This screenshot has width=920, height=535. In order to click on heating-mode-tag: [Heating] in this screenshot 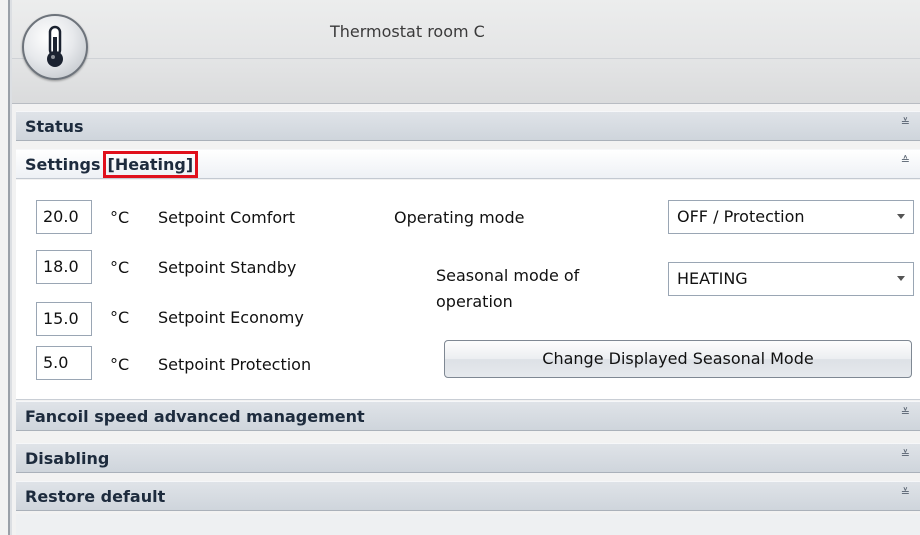, I will do `click(150, 164)`.